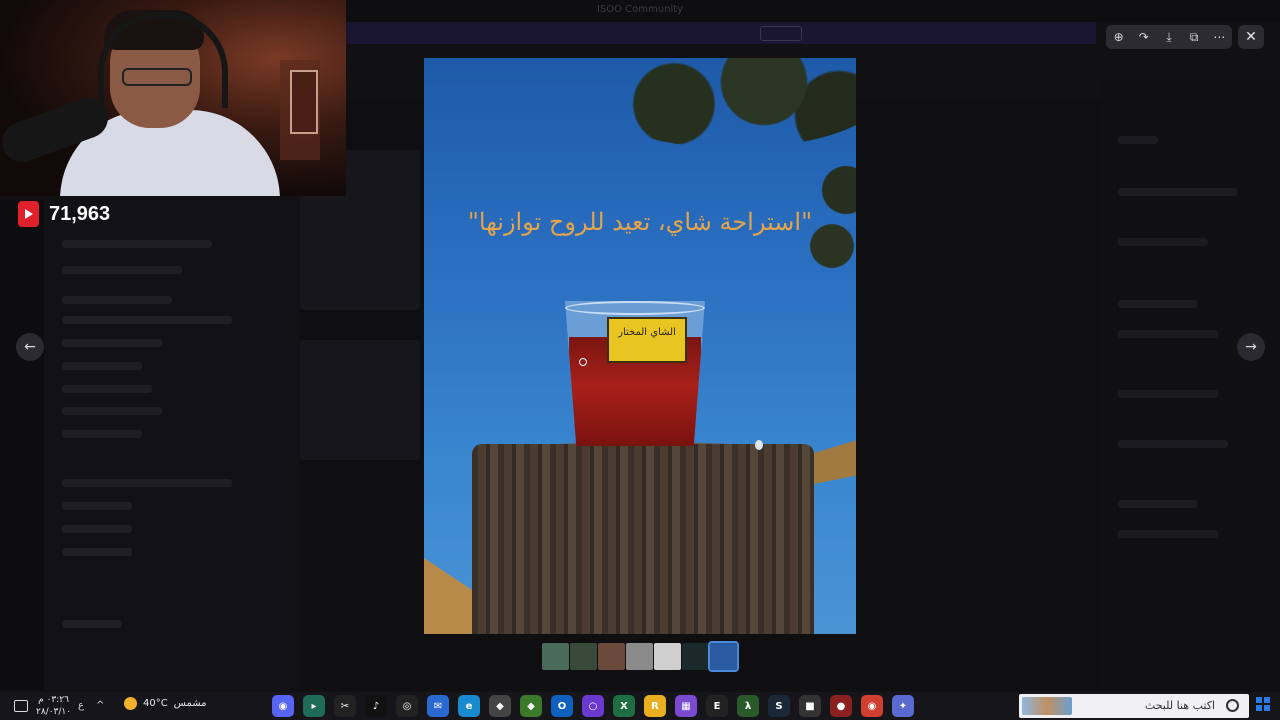  Describe the element at coordinates (1144, 37) in the screenshot. I see `forward-icon: ↷` at that location.